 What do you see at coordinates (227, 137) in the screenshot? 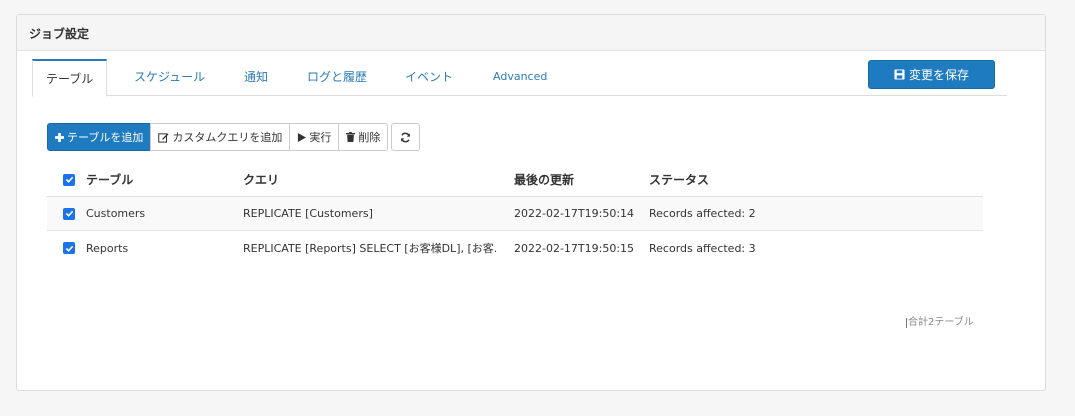
I see `add-custom-query-label: カスタムクエリを追加` at bounding box center [227, 137].